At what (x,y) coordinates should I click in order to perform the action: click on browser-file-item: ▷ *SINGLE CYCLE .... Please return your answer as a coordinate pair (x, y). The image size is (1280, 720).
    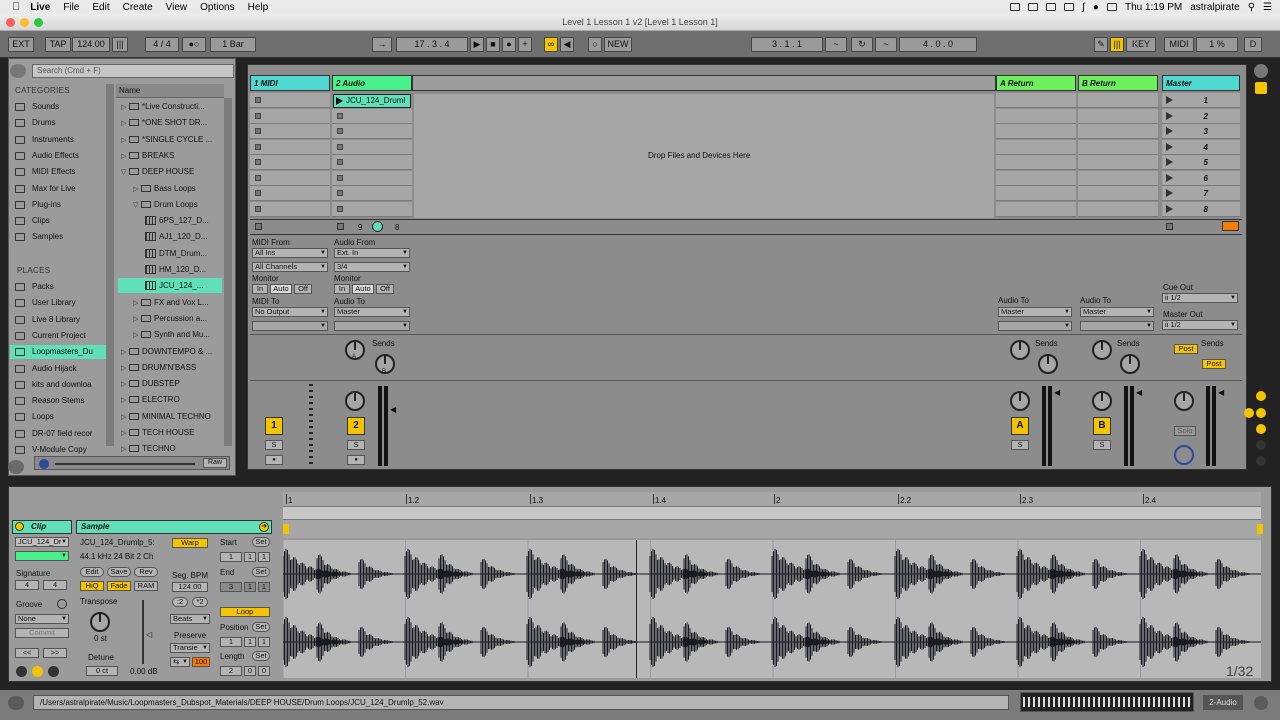
    Looking at the image, I should click on (170, 139).